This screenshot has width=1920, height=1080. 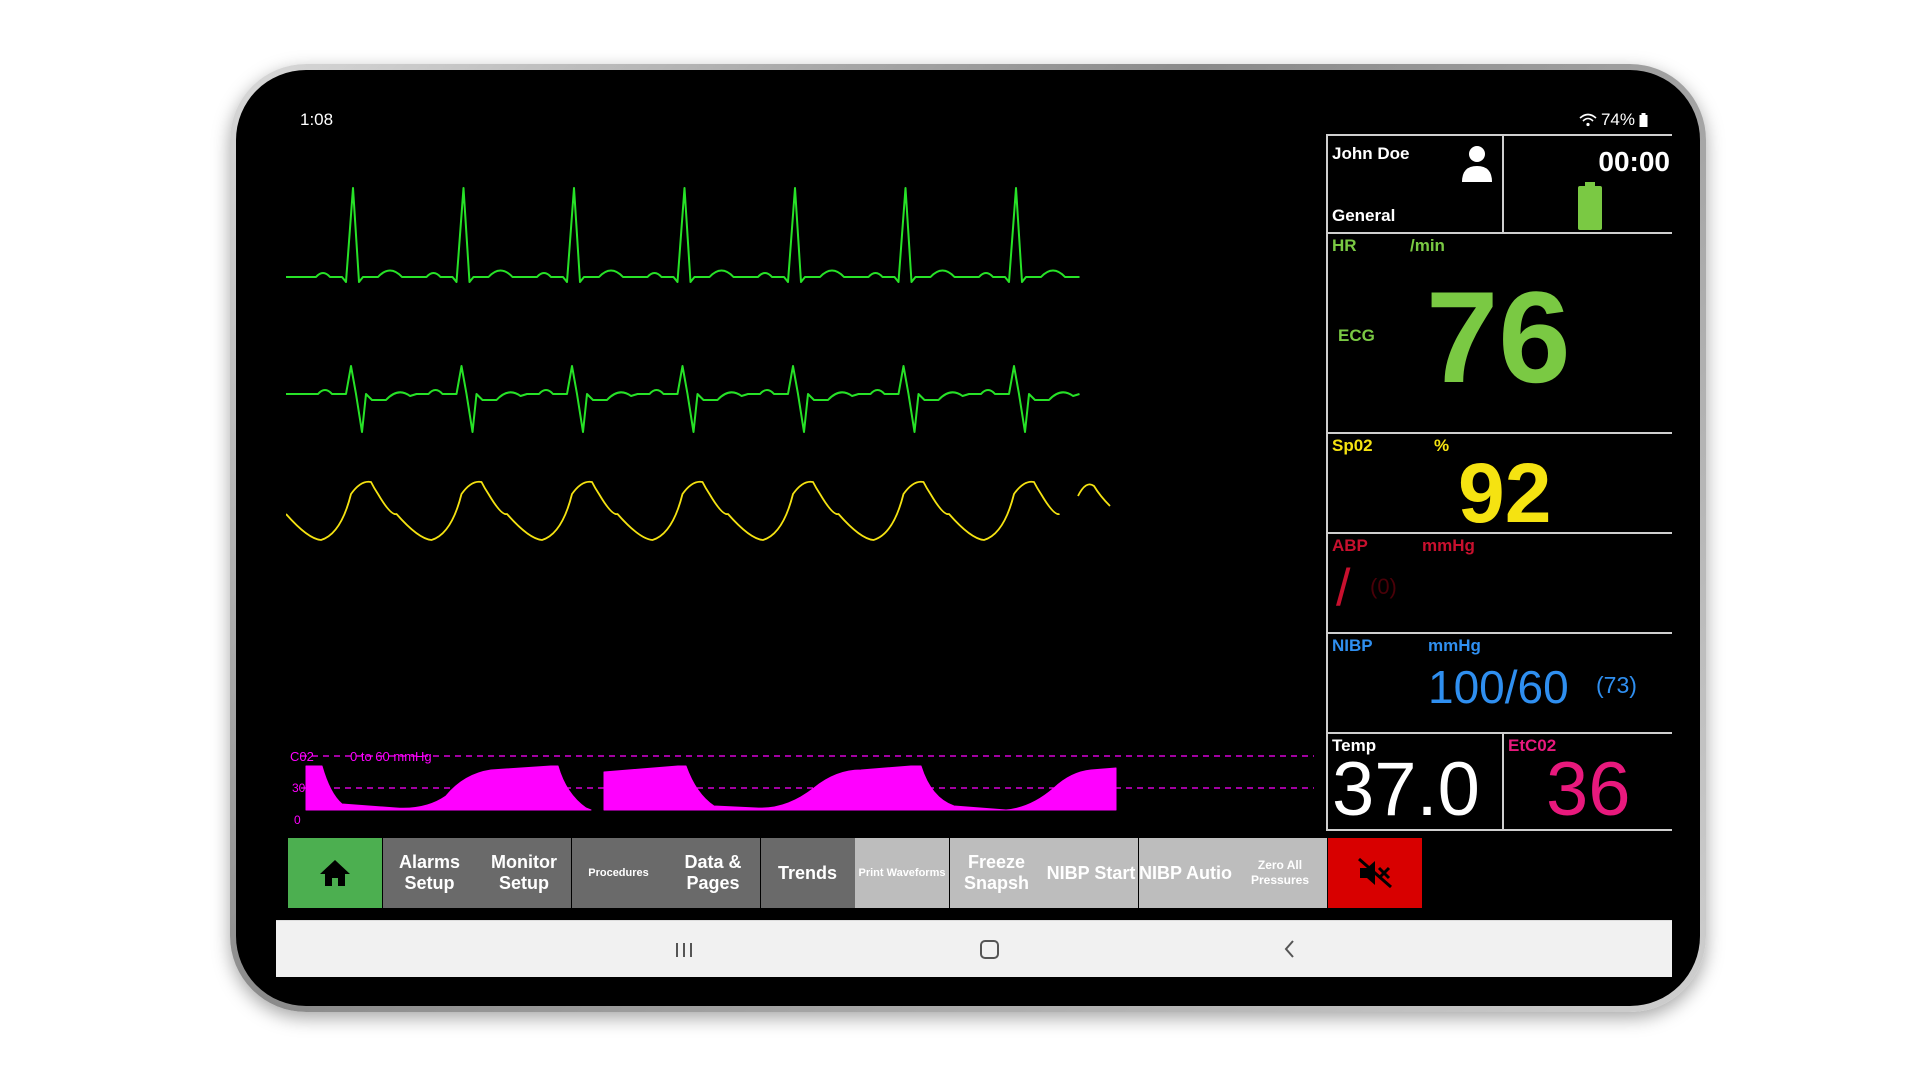 What do you see at coordinates (996, 873) in the screenshot?
I see `freeze-snapsh-button: Freeze Snapsh` at bounding box center [996, 873].